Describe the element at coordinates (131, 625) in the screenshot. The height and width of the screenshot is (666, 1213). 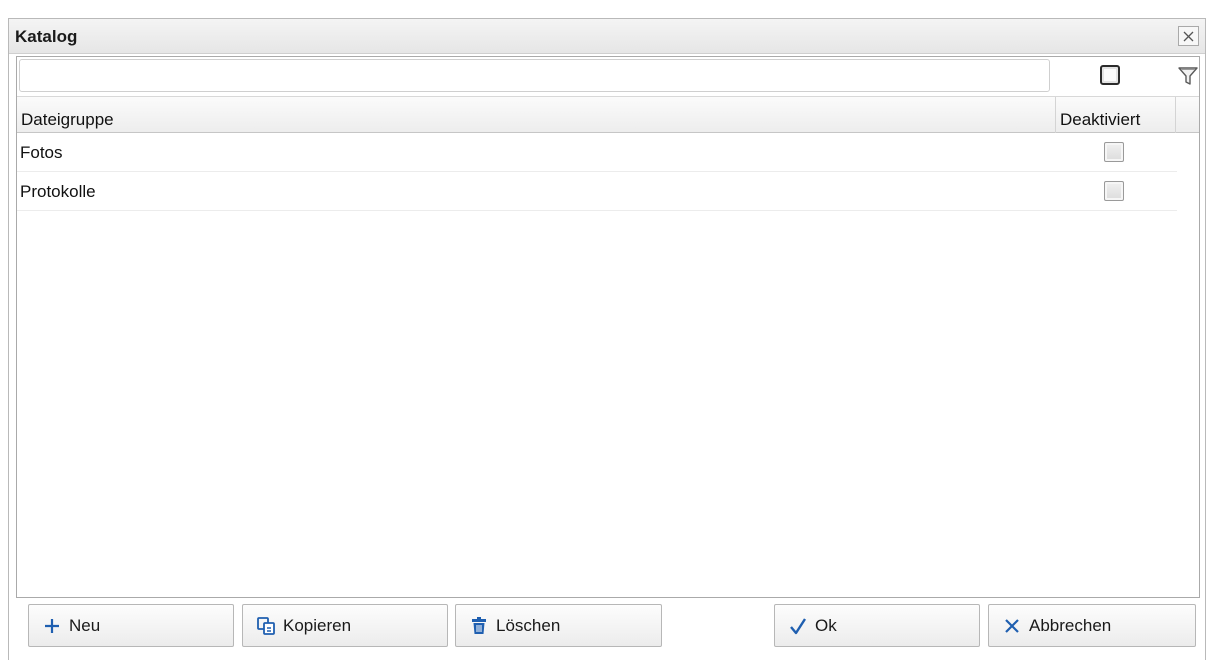
I see `new-button: Neu` at that location.